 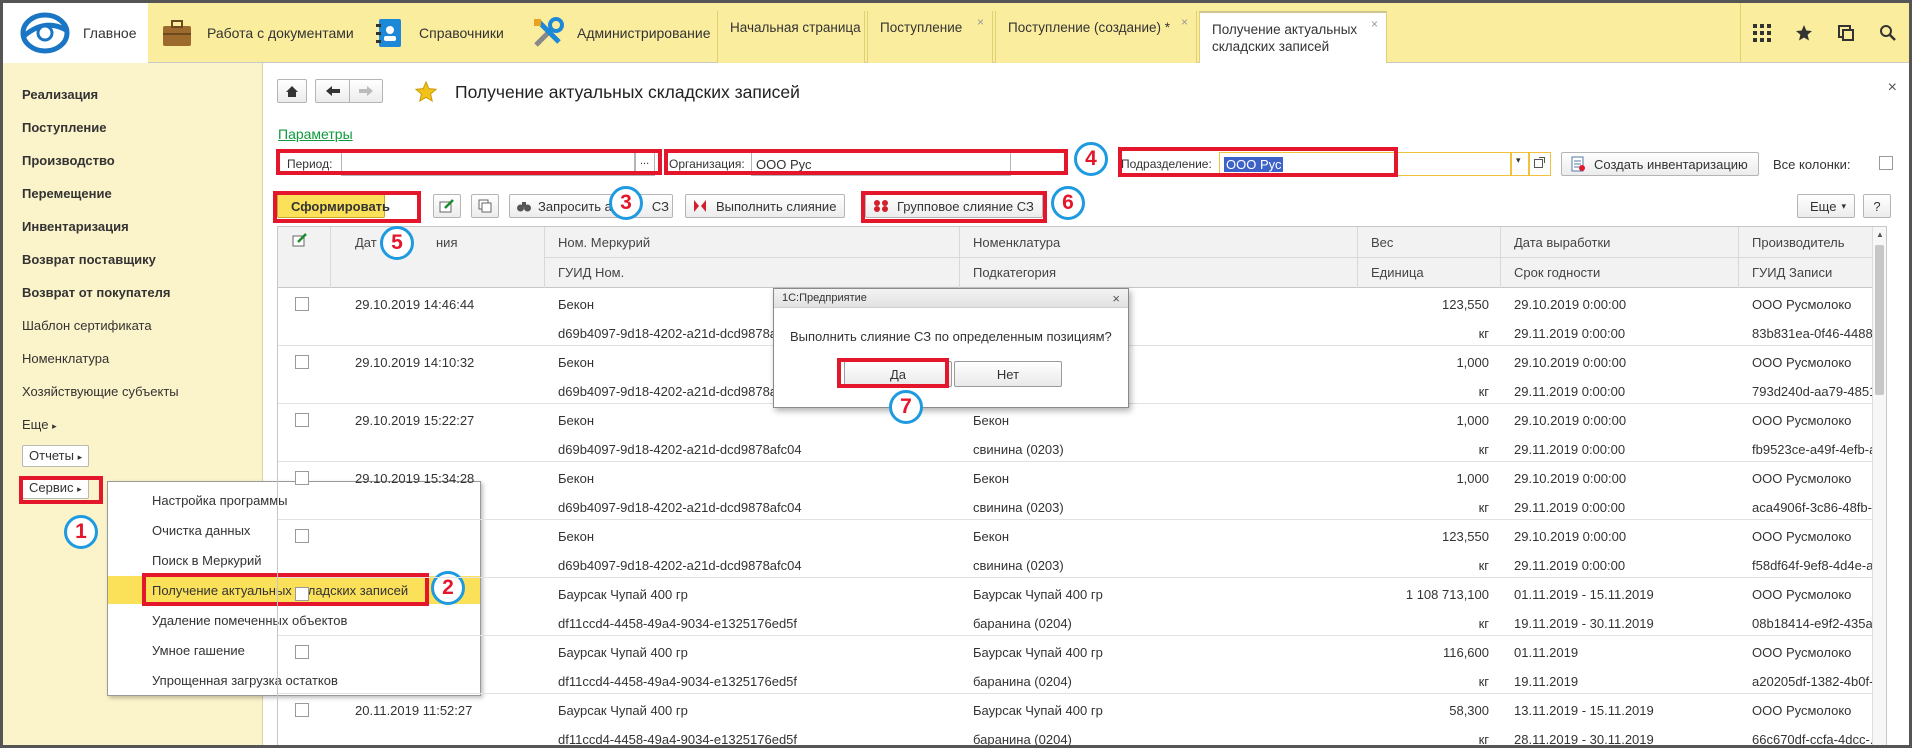 What do you see at coordinates (447, 206) in the screenshot?
I see `edit-button` at bounding box center [447, 206].